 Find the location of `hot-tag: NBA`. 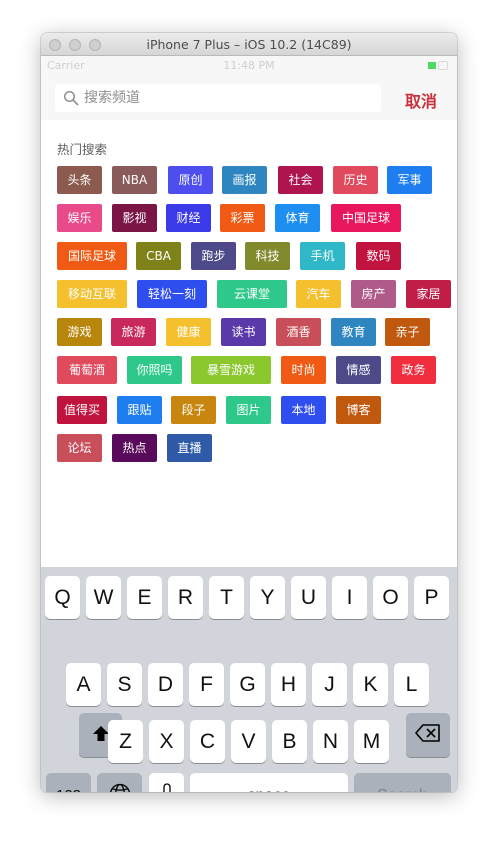

hot-tag: NBA is located at coordinates (134, 180).